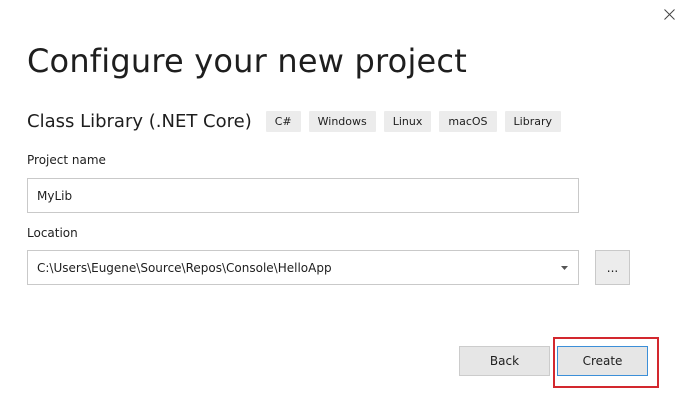 This screenshot has height=413, width=688. What do you see at coordinates (564, 268) in the screenshot?
I see `chevron-down-icon` at bounding box center [564, 268].